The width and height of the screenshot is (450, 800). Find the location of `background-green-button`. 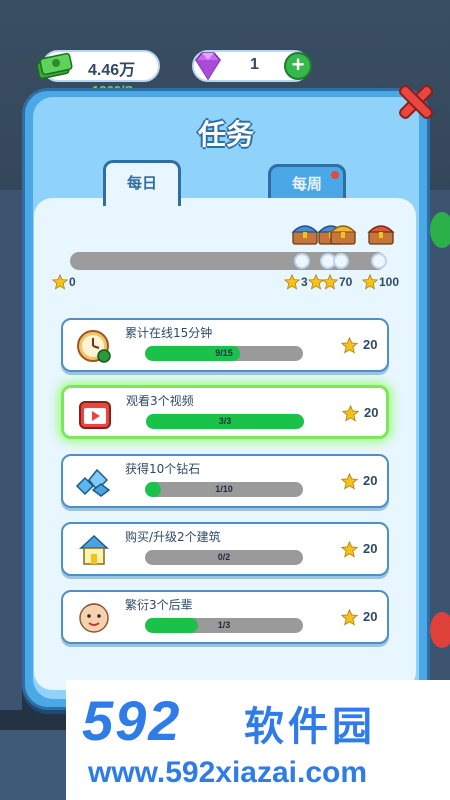

background-green-button is located at coordinates (440, 230).